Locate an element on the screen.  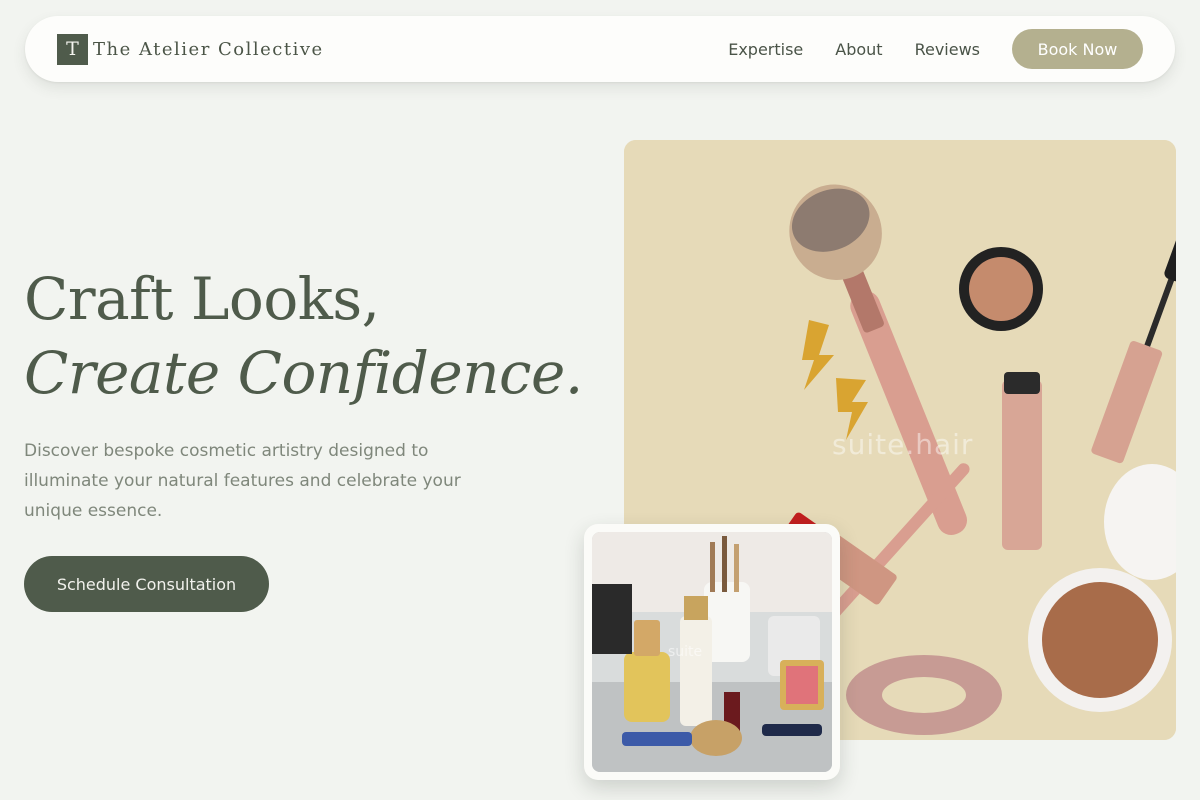
hero-heading: Craft Looks, Create Confidence. is located at coordinates (303, 336).